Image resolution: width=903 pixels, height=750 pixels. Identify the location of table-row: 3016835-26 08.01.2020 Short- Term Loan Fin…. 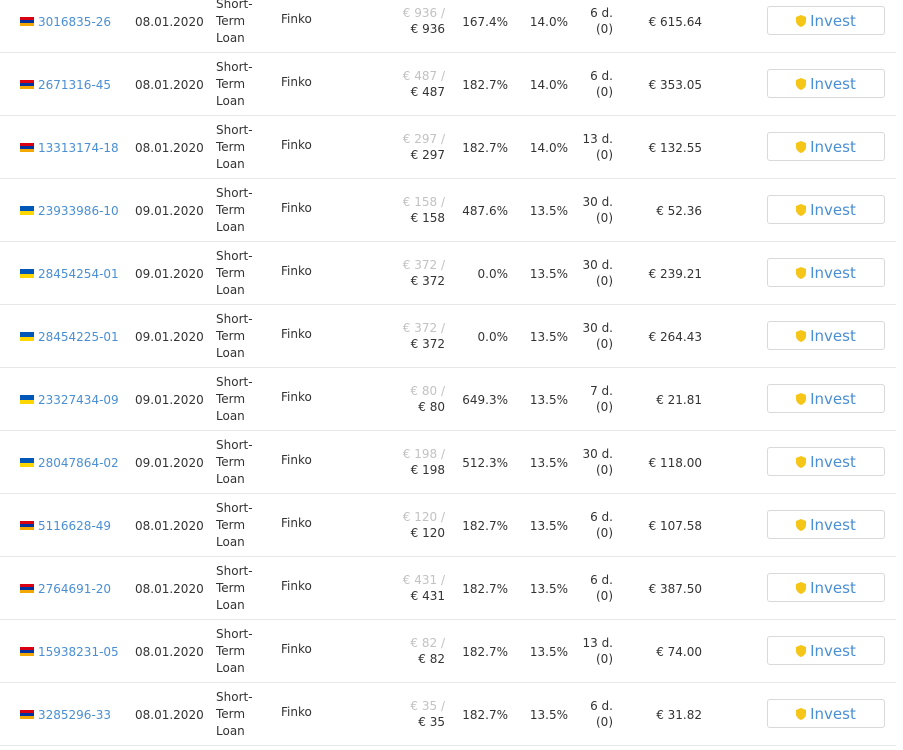
(448, 26).